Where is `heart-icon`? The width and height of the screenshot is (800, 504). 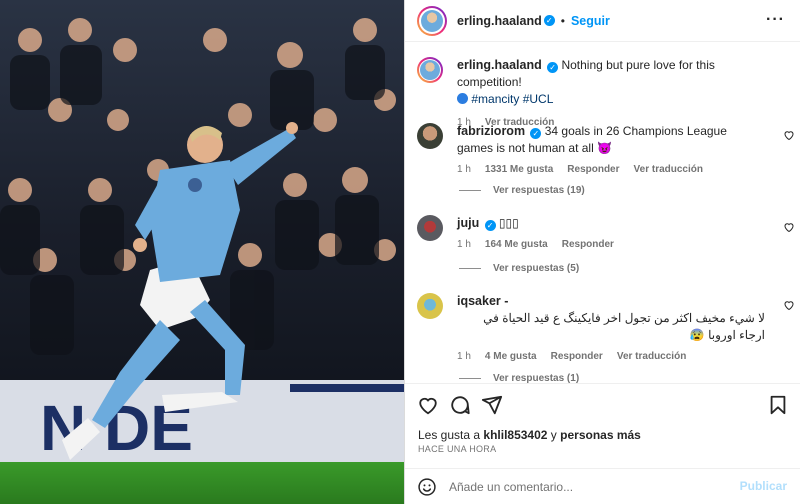 heart-icon is located at coordinates (428, 405).